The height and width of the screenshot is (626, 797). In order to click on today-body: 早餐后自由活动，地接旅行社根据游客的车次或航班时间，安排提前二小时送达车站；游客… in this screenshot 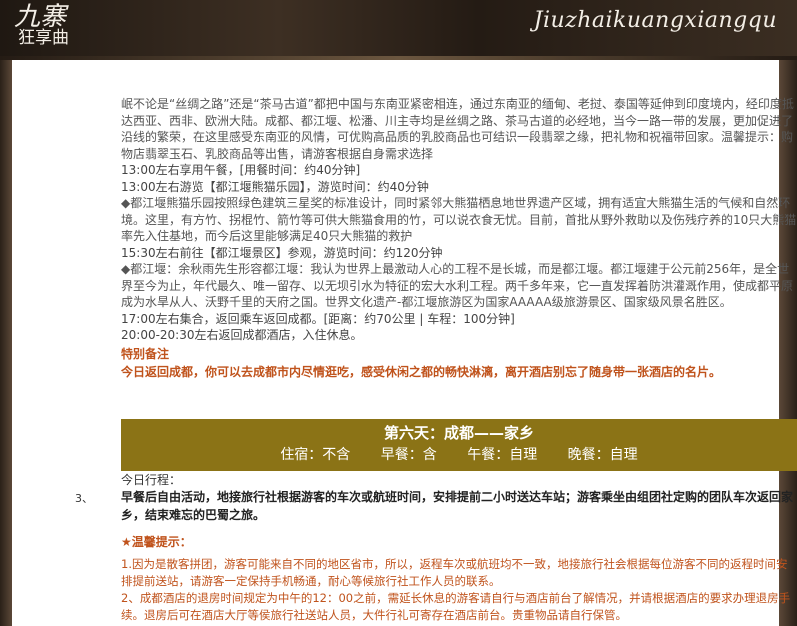, I will do `click(457, 506)`.